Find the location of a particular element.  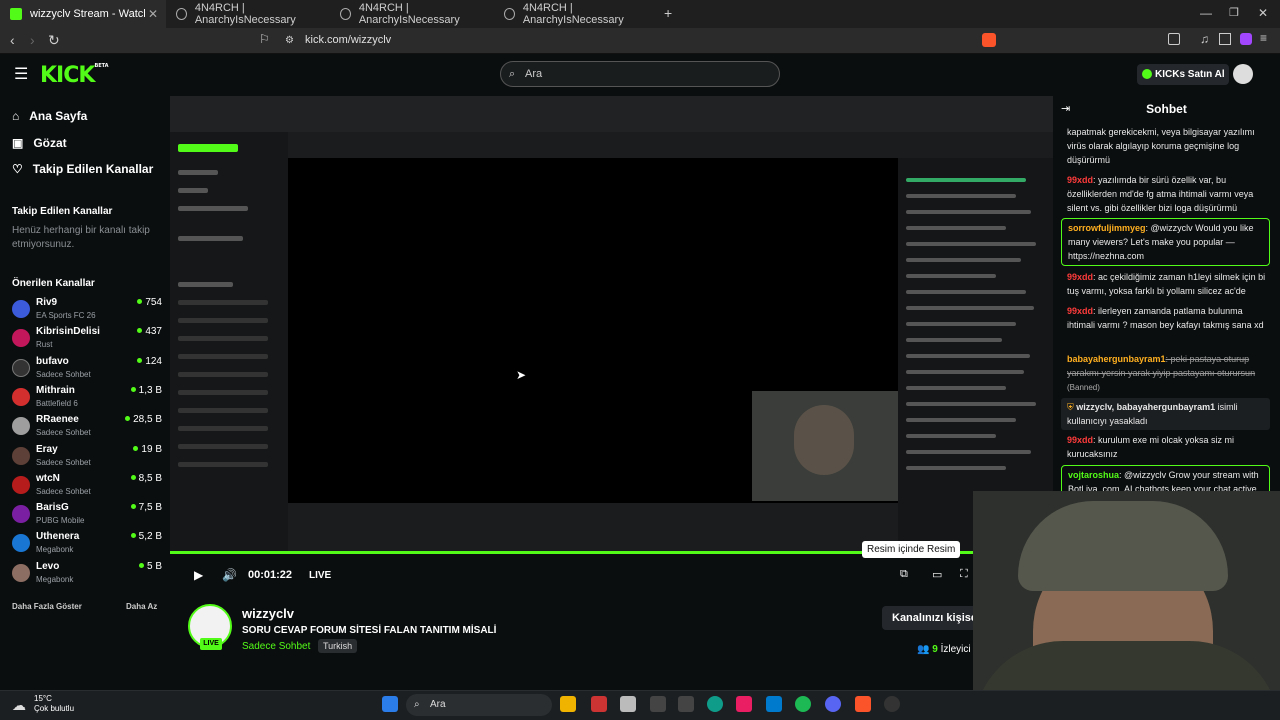

channel-item: wtcN Sadece Sohbet 8,5 B is located at coordinates (87, 487).